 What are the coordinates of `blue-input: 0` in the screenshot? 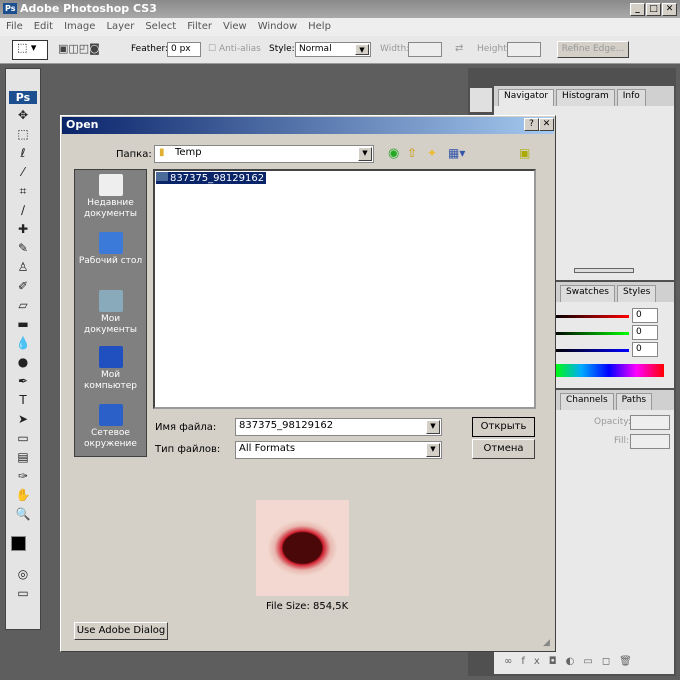 It's located at (645, 349).